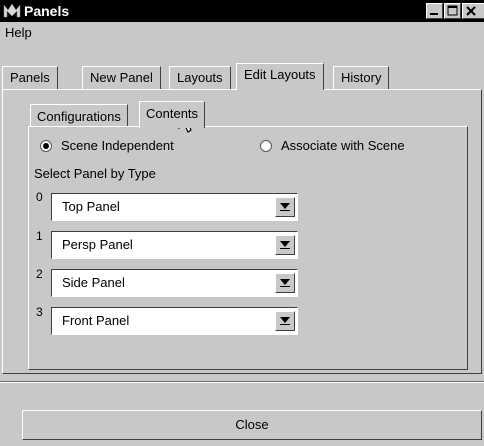  What do you see at coordinates (39, 197) in the screenshot?
I see `panel-index-0: 0` at bounding box center [39, 197].